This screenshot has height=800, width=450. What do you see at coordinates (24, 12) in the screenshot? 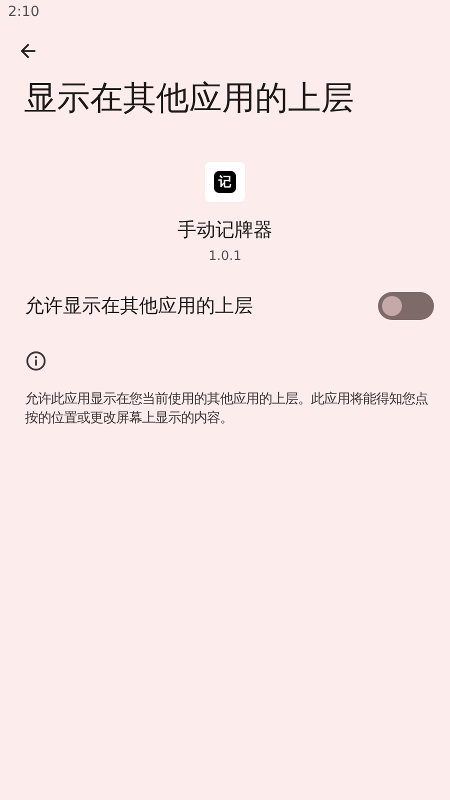
I see `status-time: 2:10` at bounding box center [24, 12].